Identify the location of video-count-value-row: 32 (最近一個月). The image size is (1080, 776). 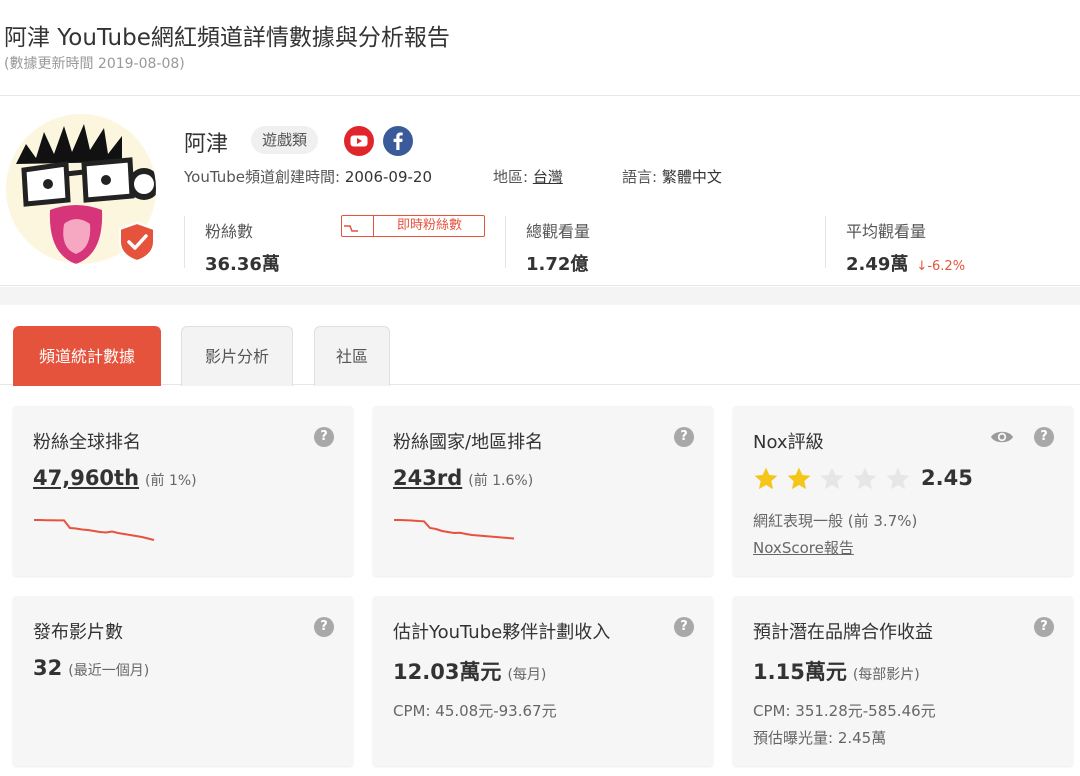
(91, 668).